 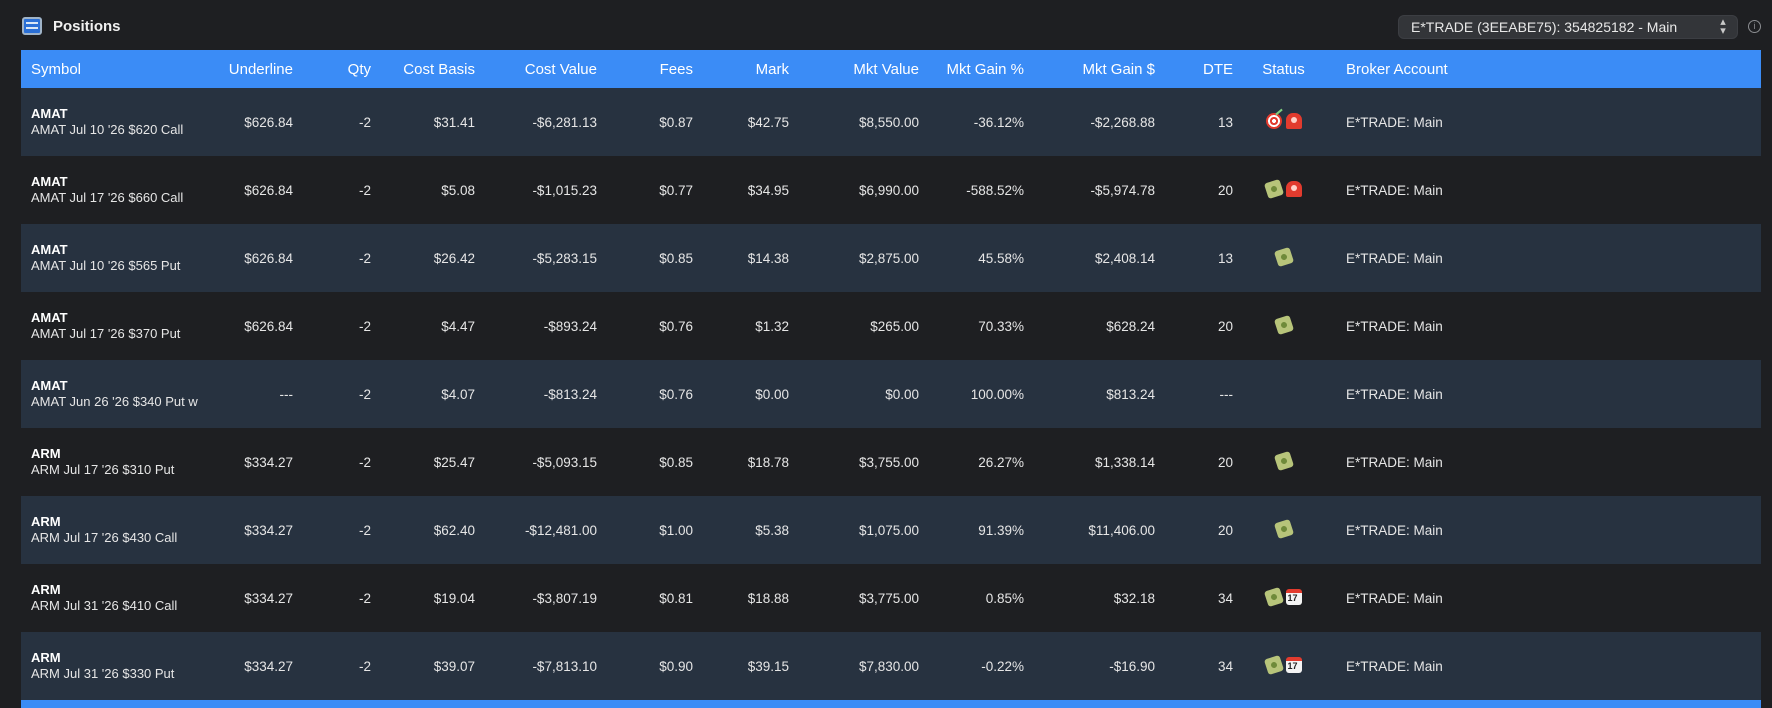 What do you see at coordinates (981, 598) in the screenshot?
I see `cell-mkt-gain-pct: 0.85%` at bounding box center [981, 598].